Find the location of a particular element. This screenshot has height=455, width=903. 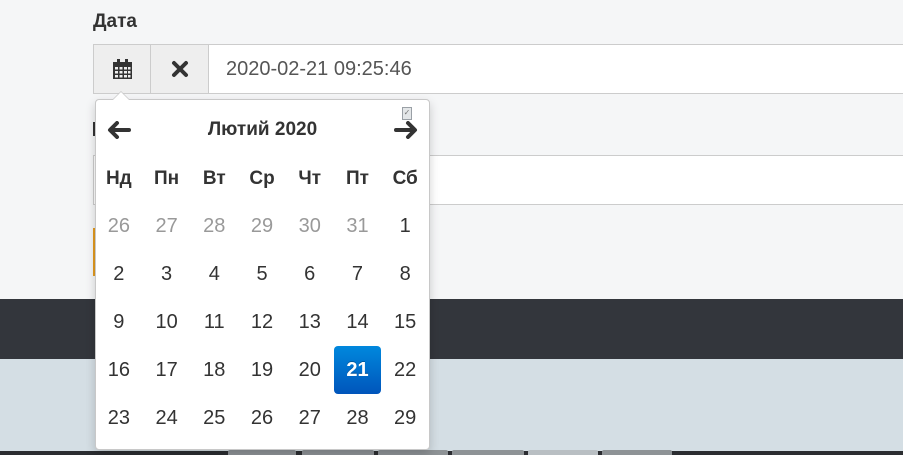

weekday-label: Чт is located at coordinates (310, 178).